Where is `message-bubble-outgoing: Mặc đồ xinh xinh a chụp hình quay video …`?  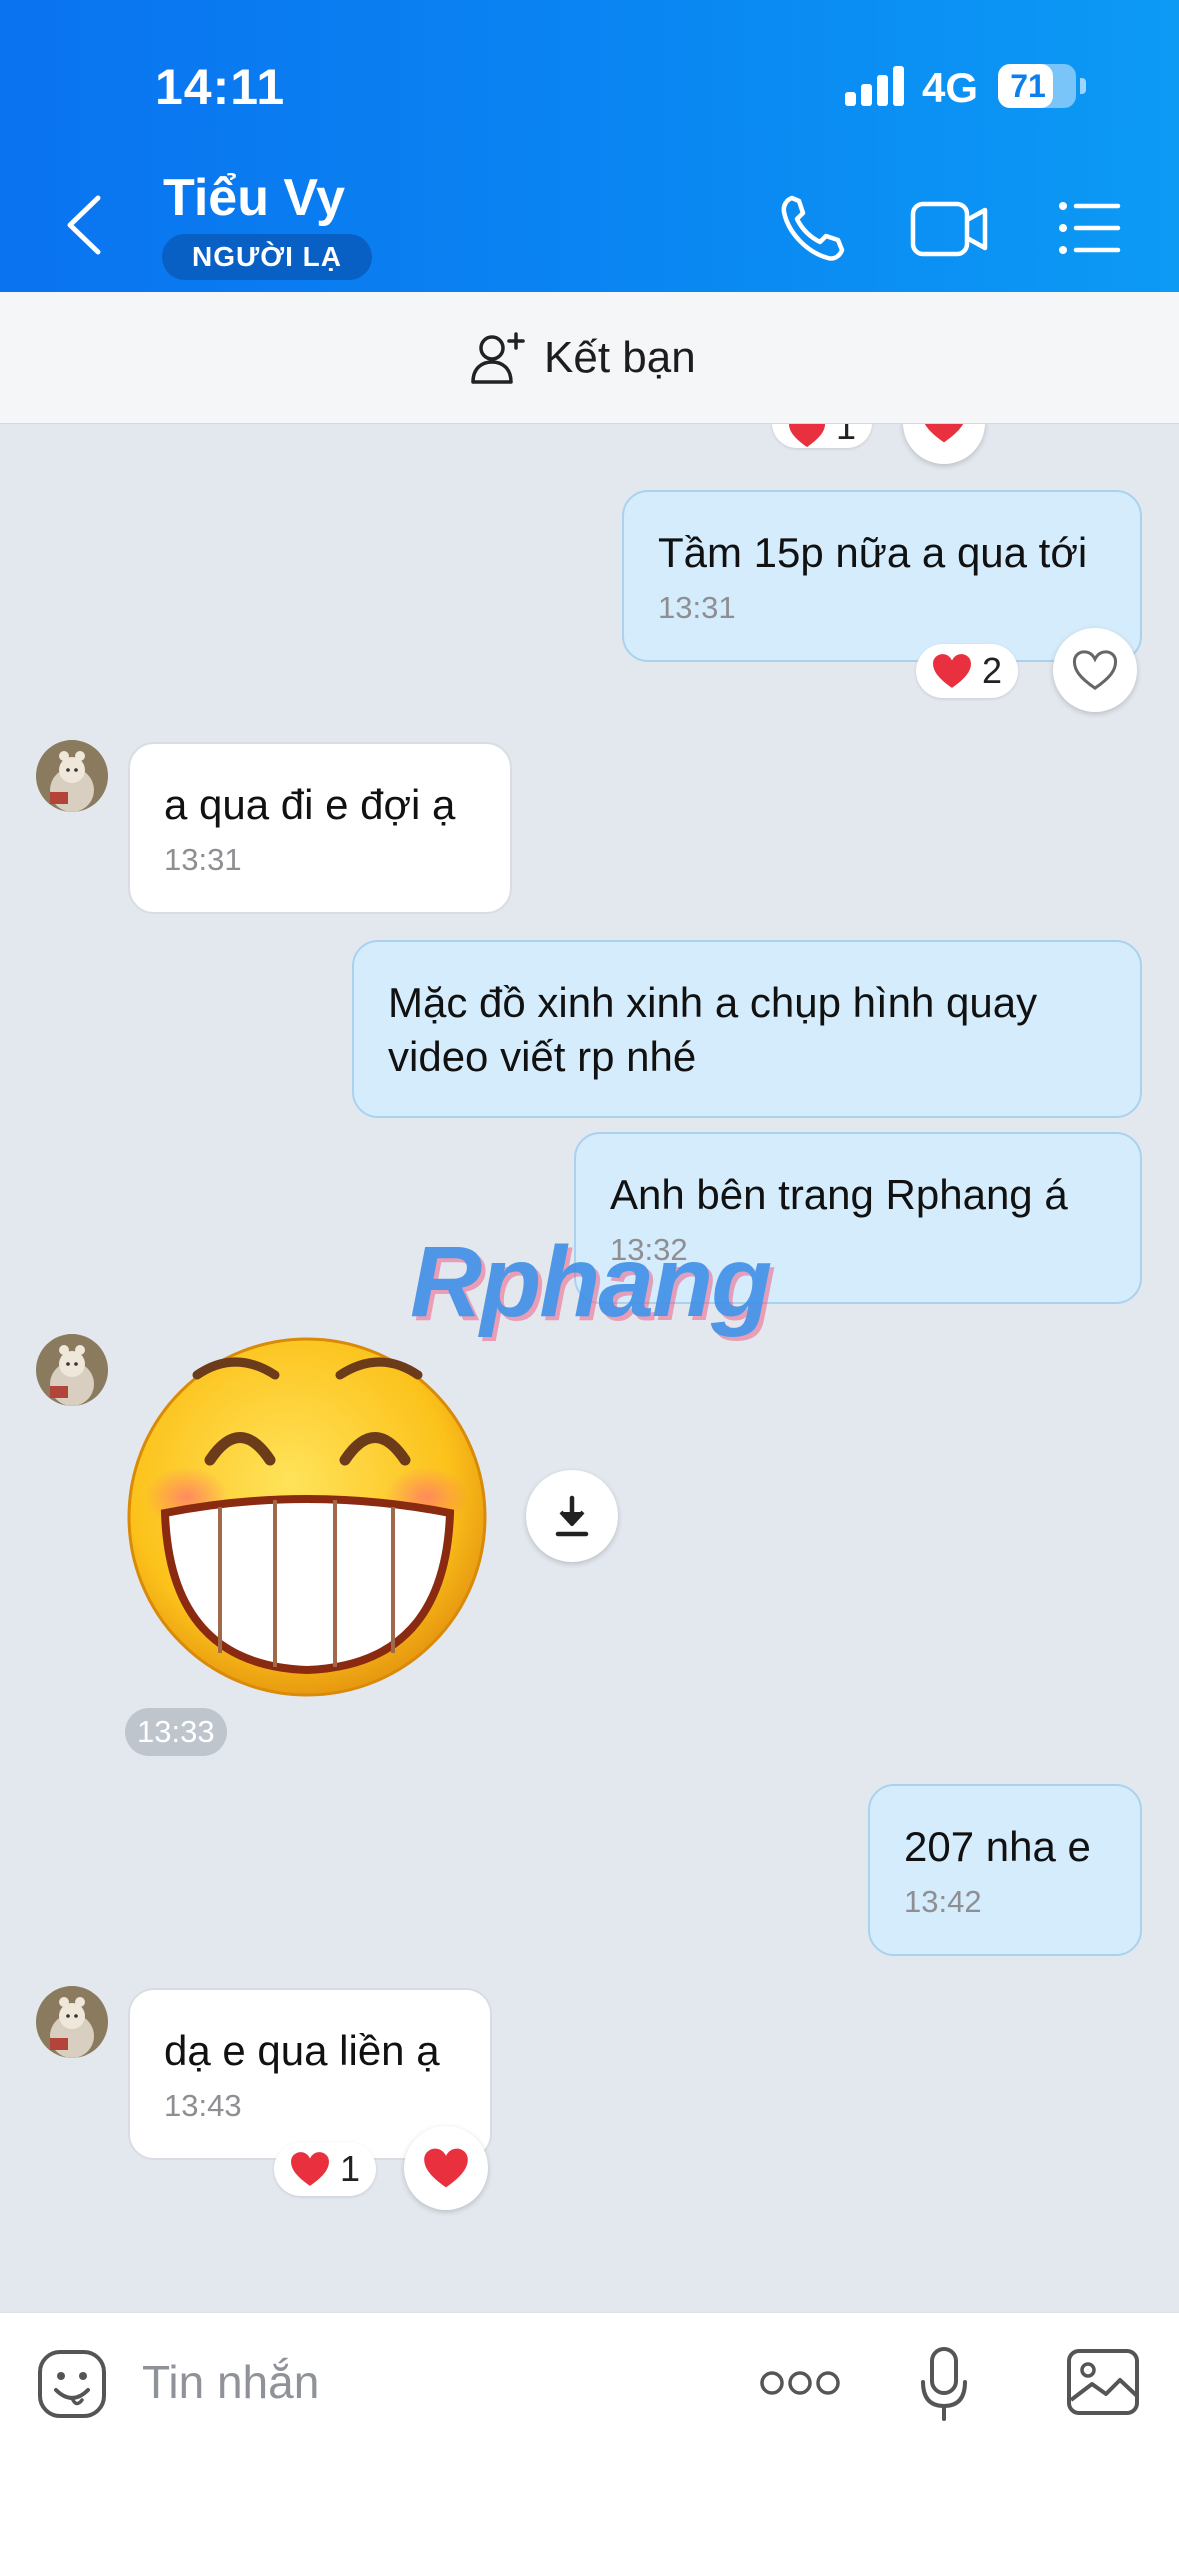 message-bubble-outgoing: Mặc đồ xinh xinh a chụp hình quay video … is located at coordinates (747, 1029).